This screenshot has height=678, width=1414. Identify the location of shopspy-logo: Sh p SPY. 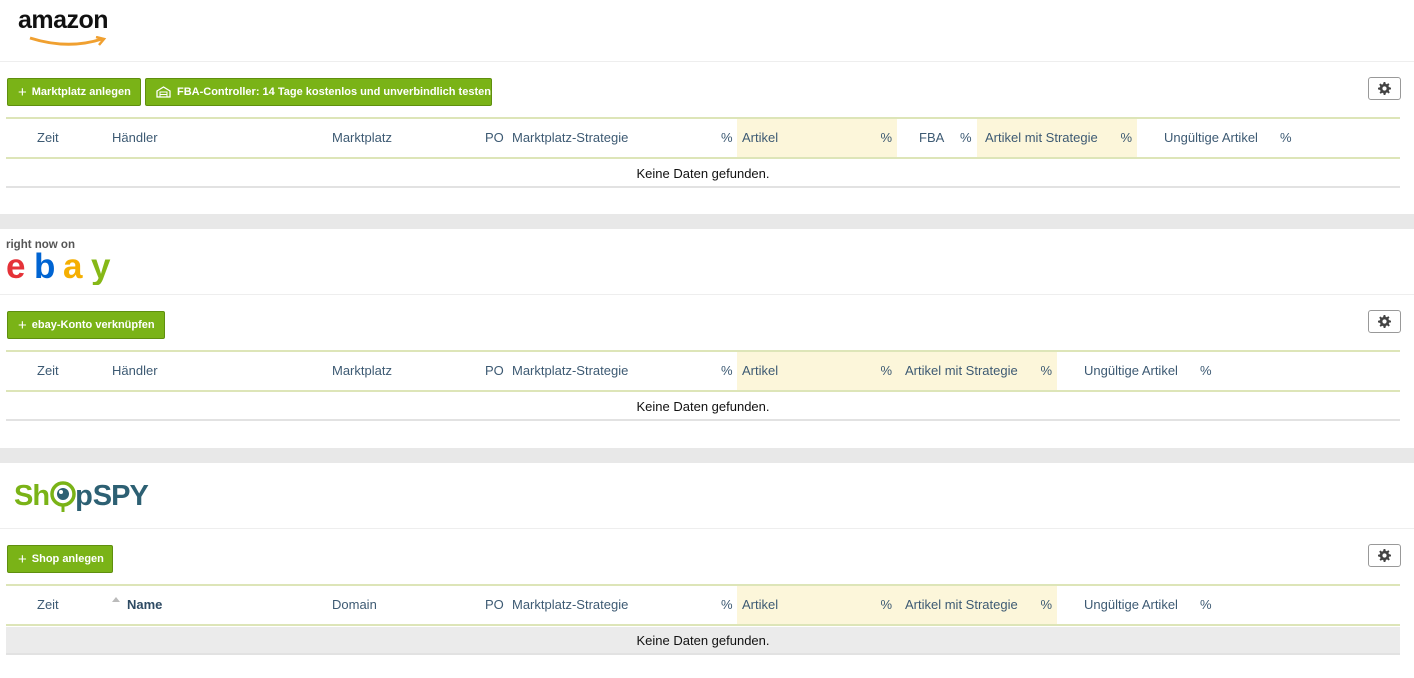
(81, 496).